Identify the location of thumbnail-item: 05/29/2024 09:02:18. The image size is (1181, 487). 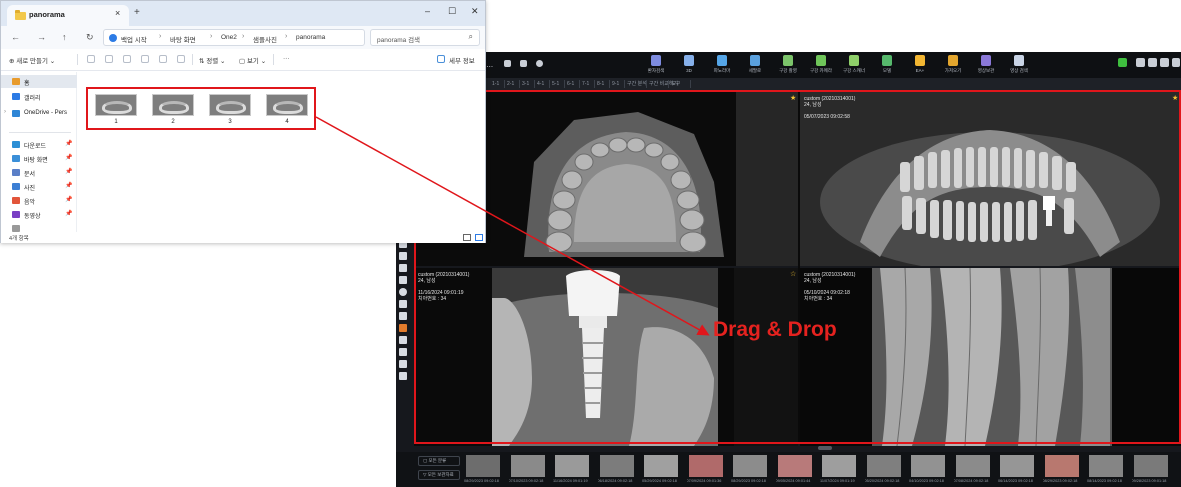
(661, 470).